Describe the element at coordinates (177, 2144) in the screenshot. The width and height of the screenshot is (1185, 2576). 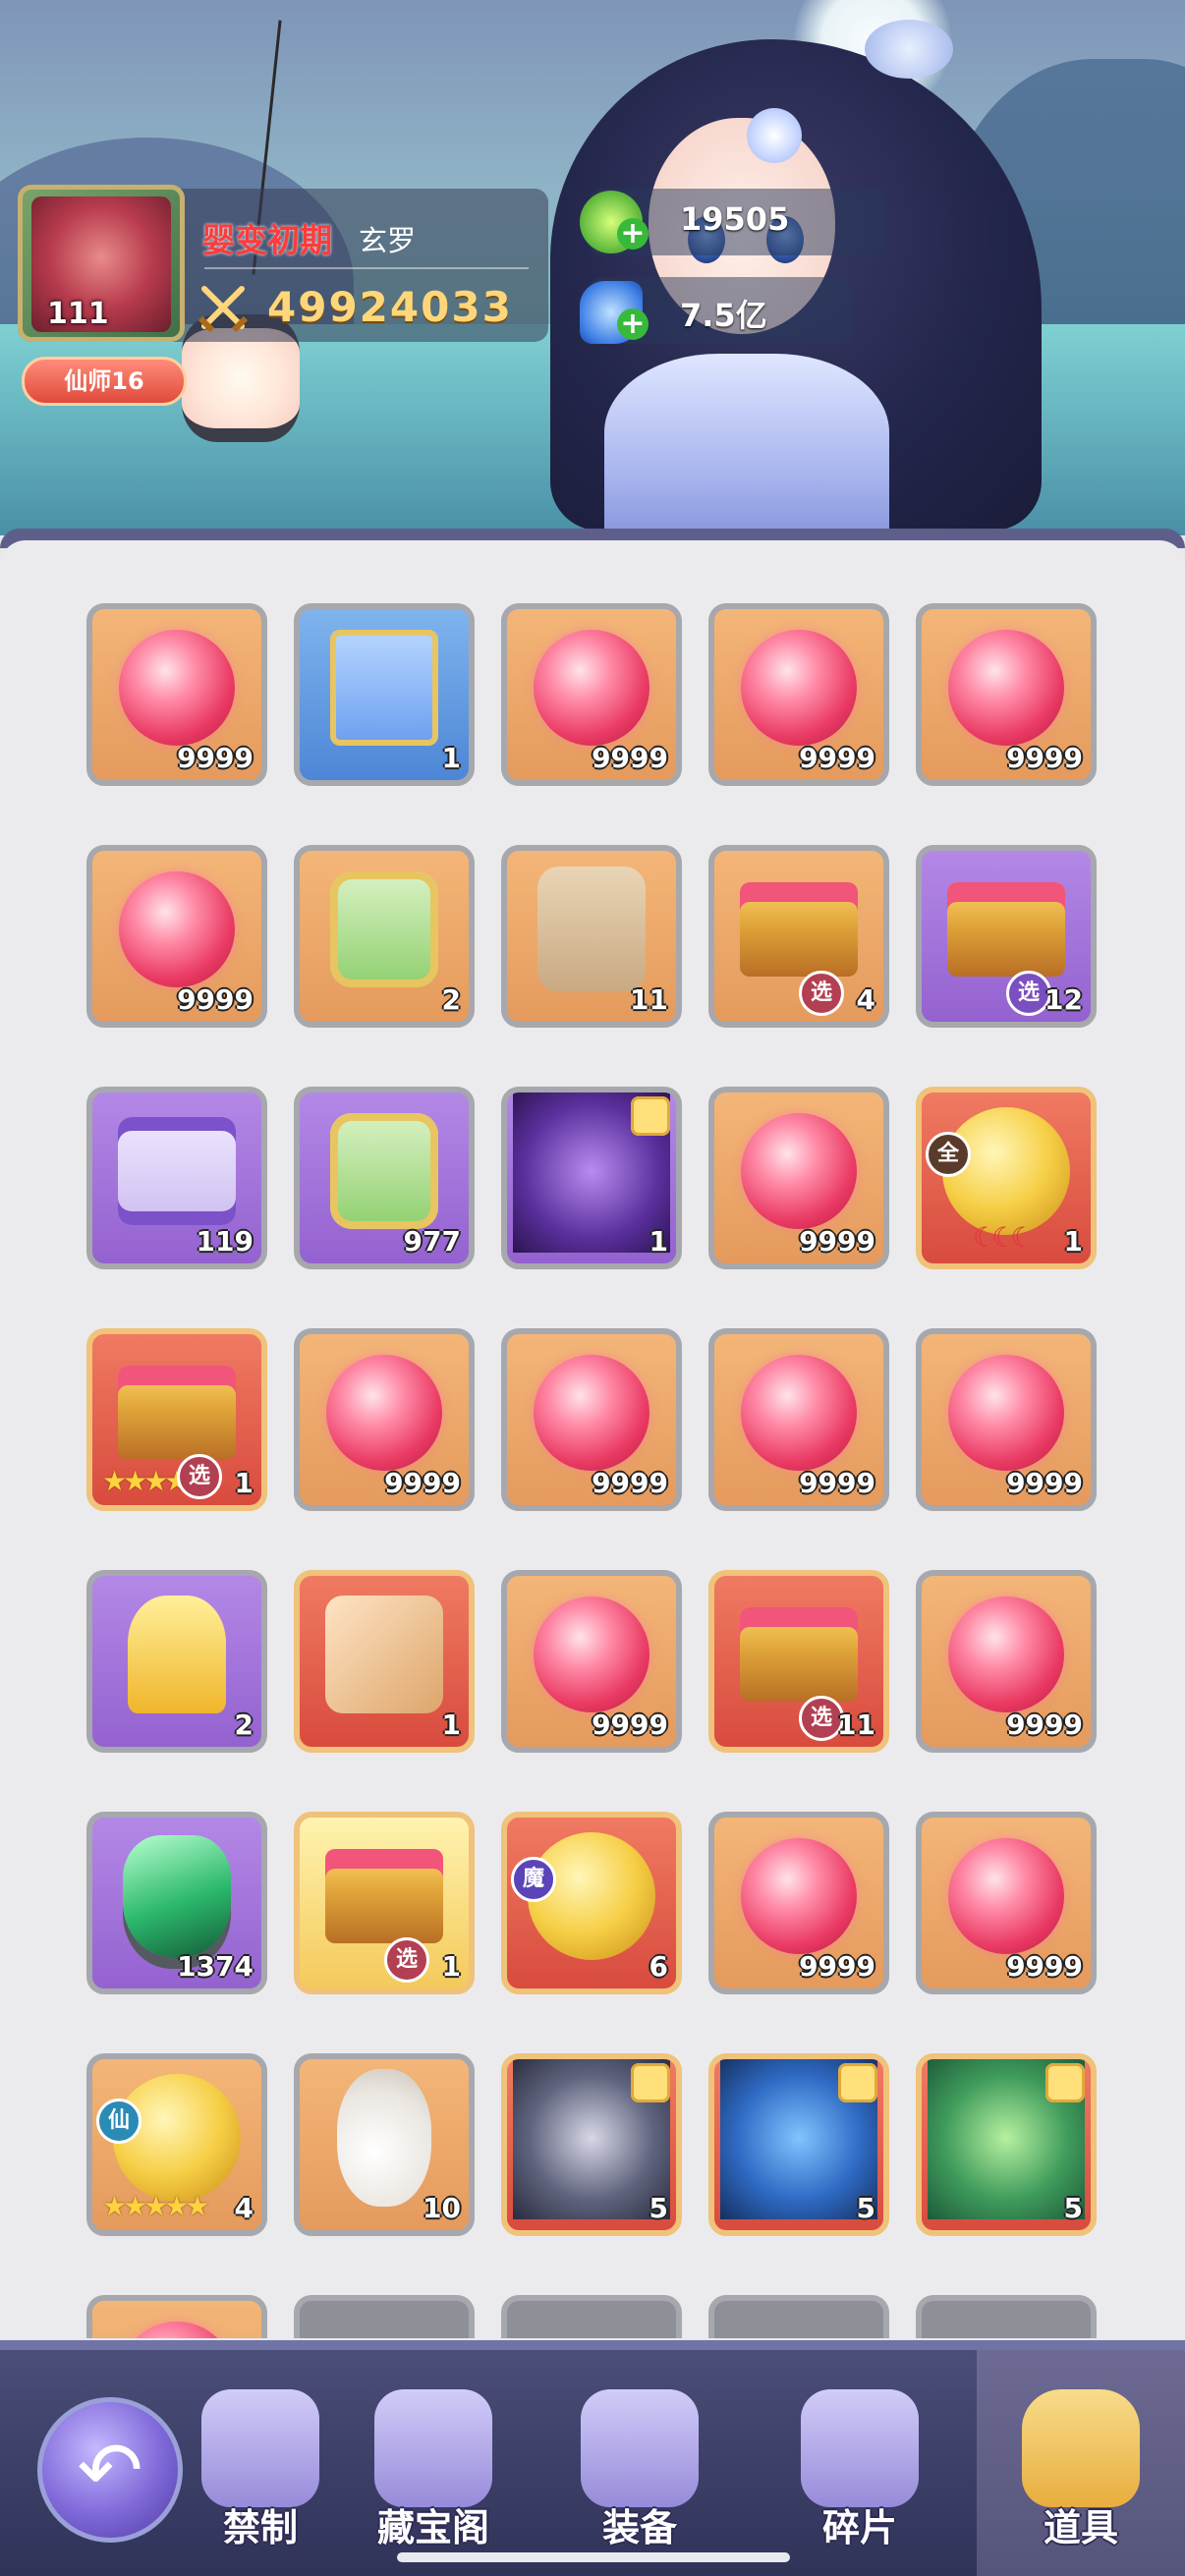
I see `inventory-slot: 仙 ★★★★★ 4` at that location.